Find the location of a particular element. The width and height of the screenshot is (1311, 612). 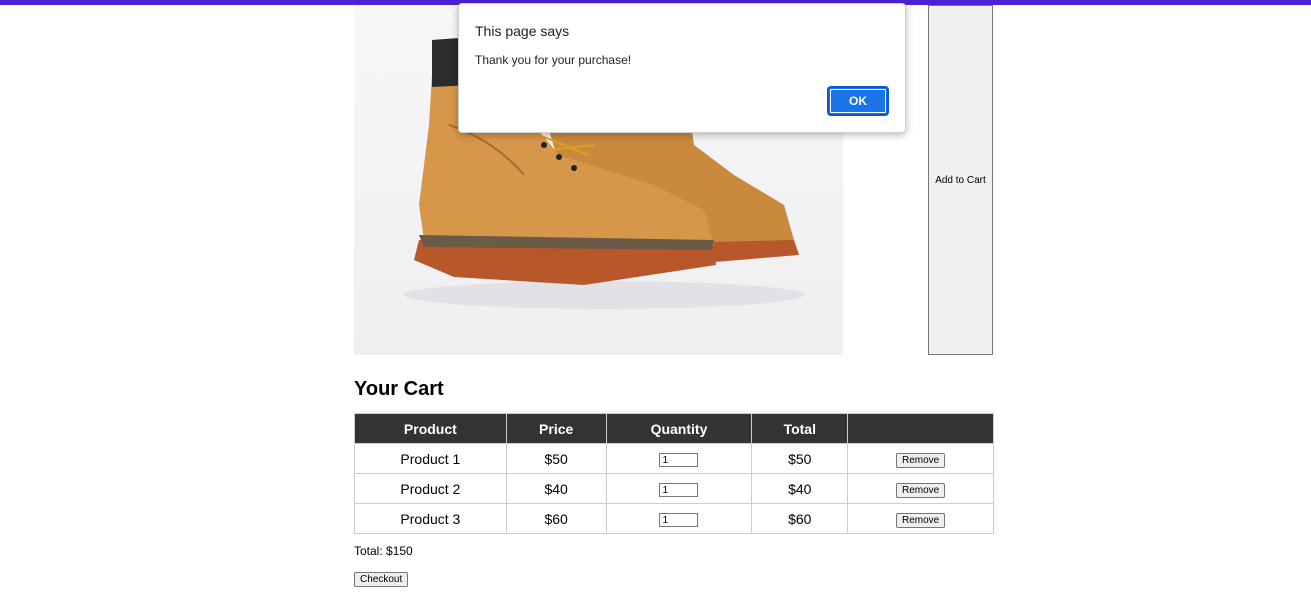

col-quantity: Quantity is located at coordinates (679, 428).